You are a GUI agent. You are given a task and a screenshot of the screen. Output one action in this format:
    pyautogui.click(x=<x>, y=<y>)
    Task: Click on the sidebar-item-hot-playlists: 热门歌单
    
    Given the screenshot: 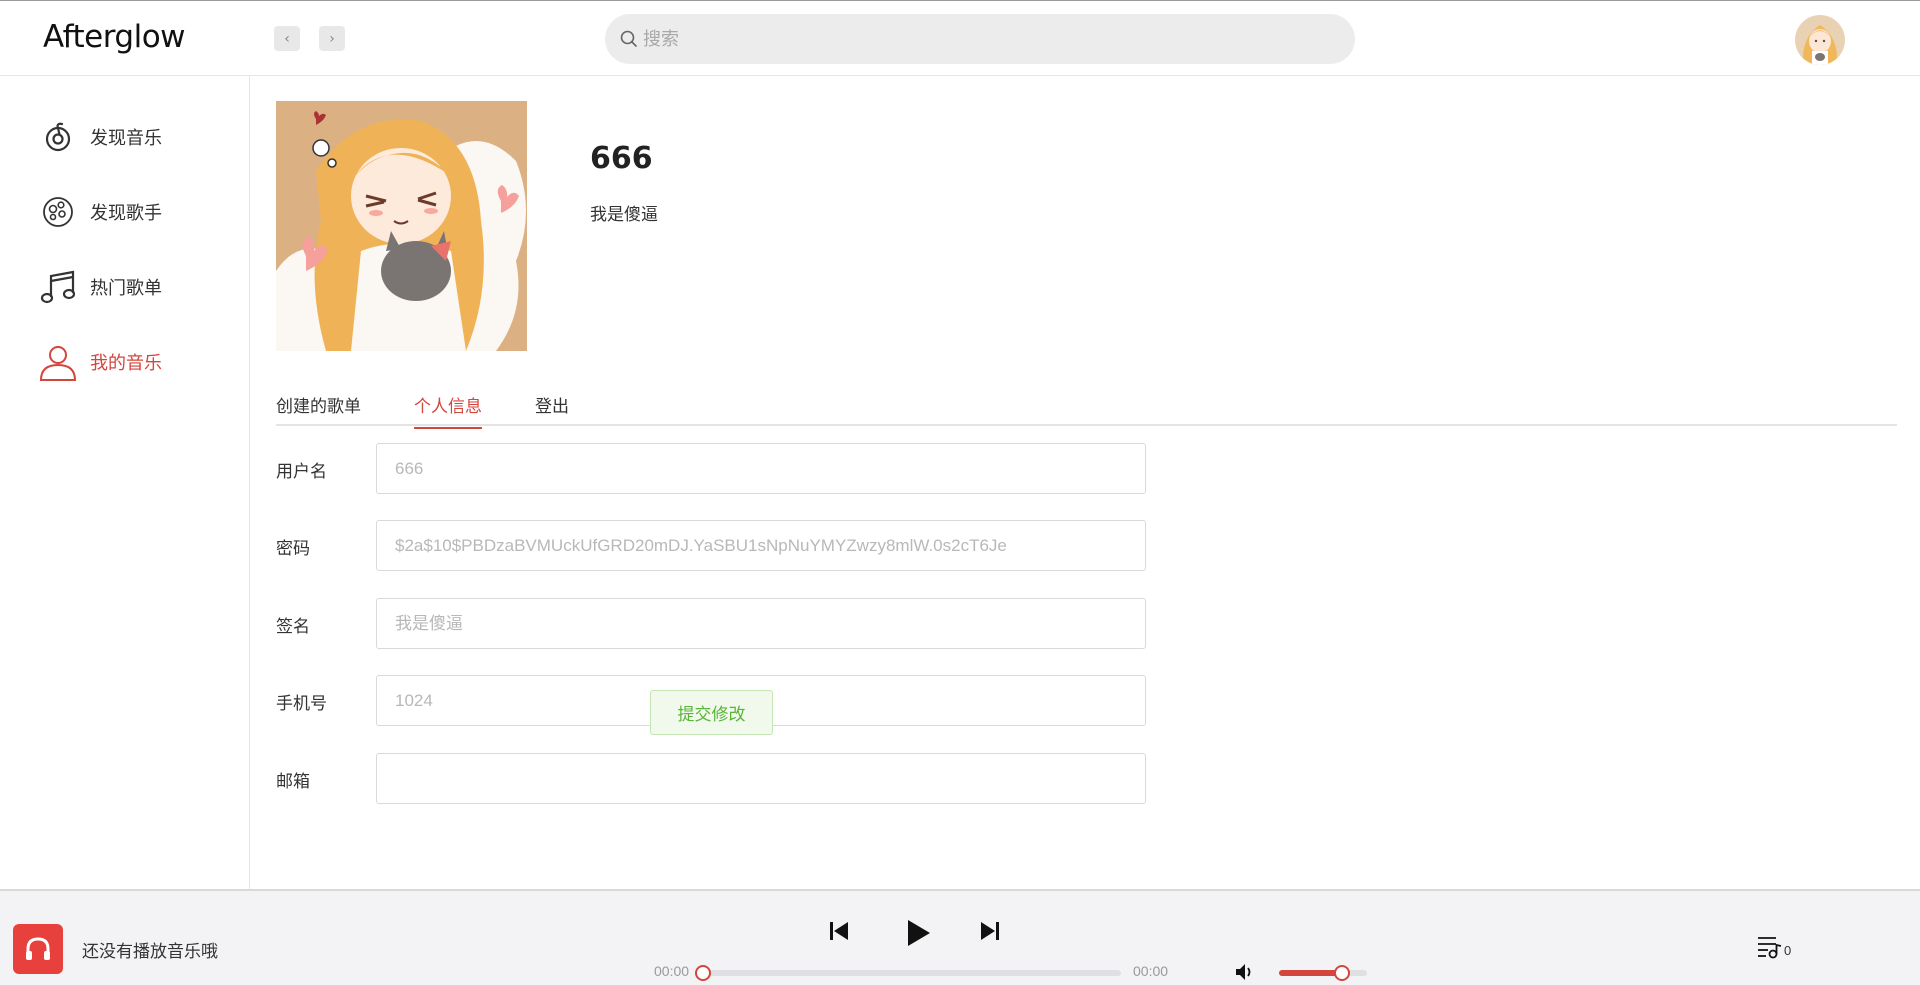 What is the action you would take?
    pyautogui.click(x=99, y=287)
    